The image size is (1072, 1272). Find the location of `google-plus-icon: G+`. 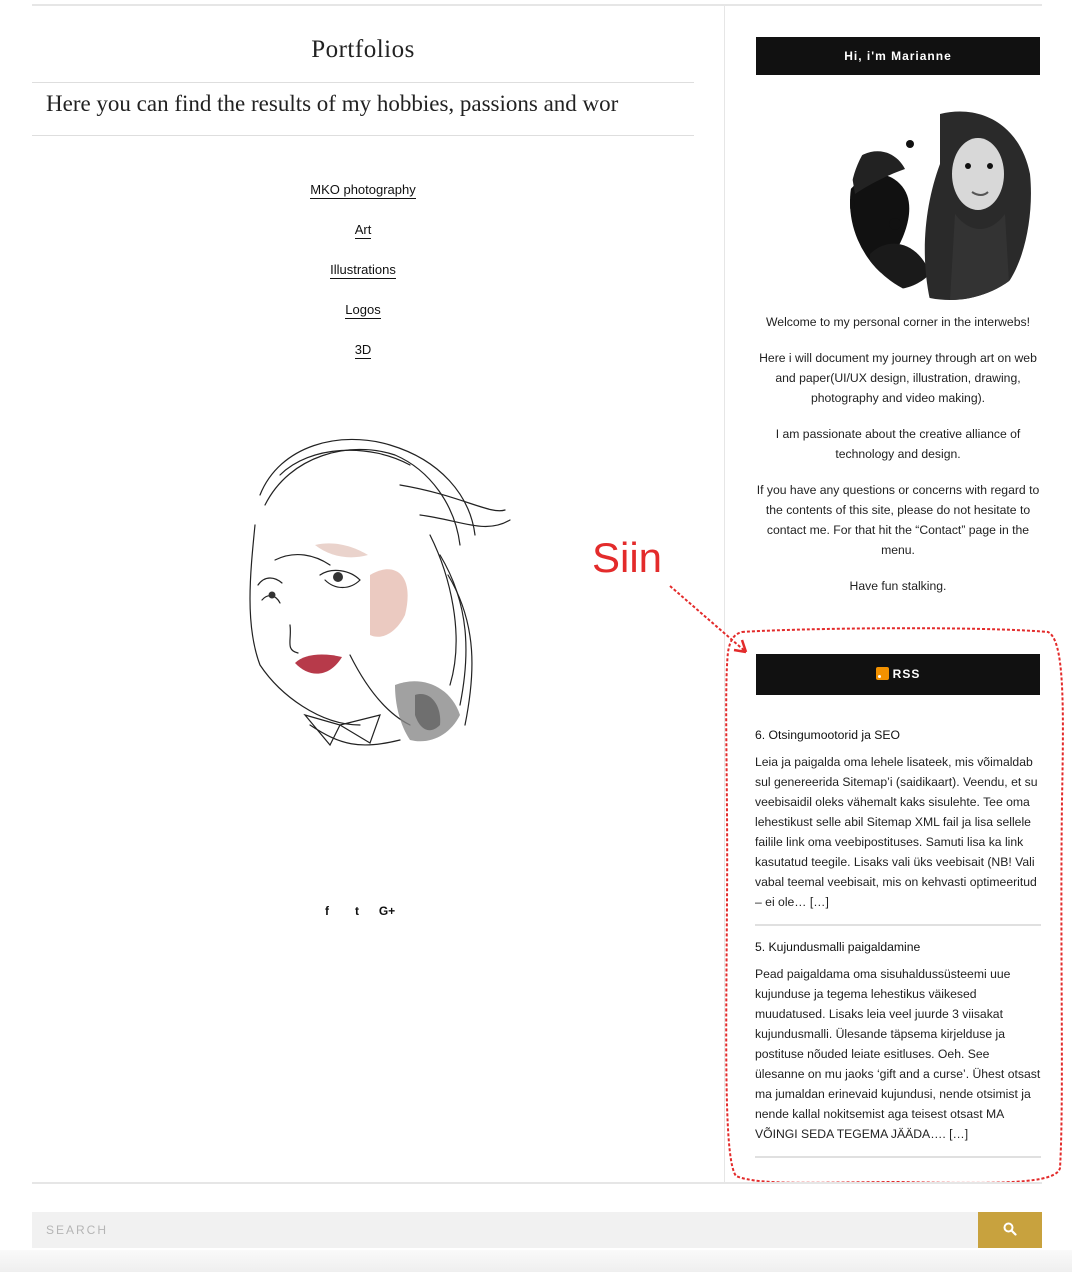

google-plus-icon: G+ is located at coordinates (387, 911).